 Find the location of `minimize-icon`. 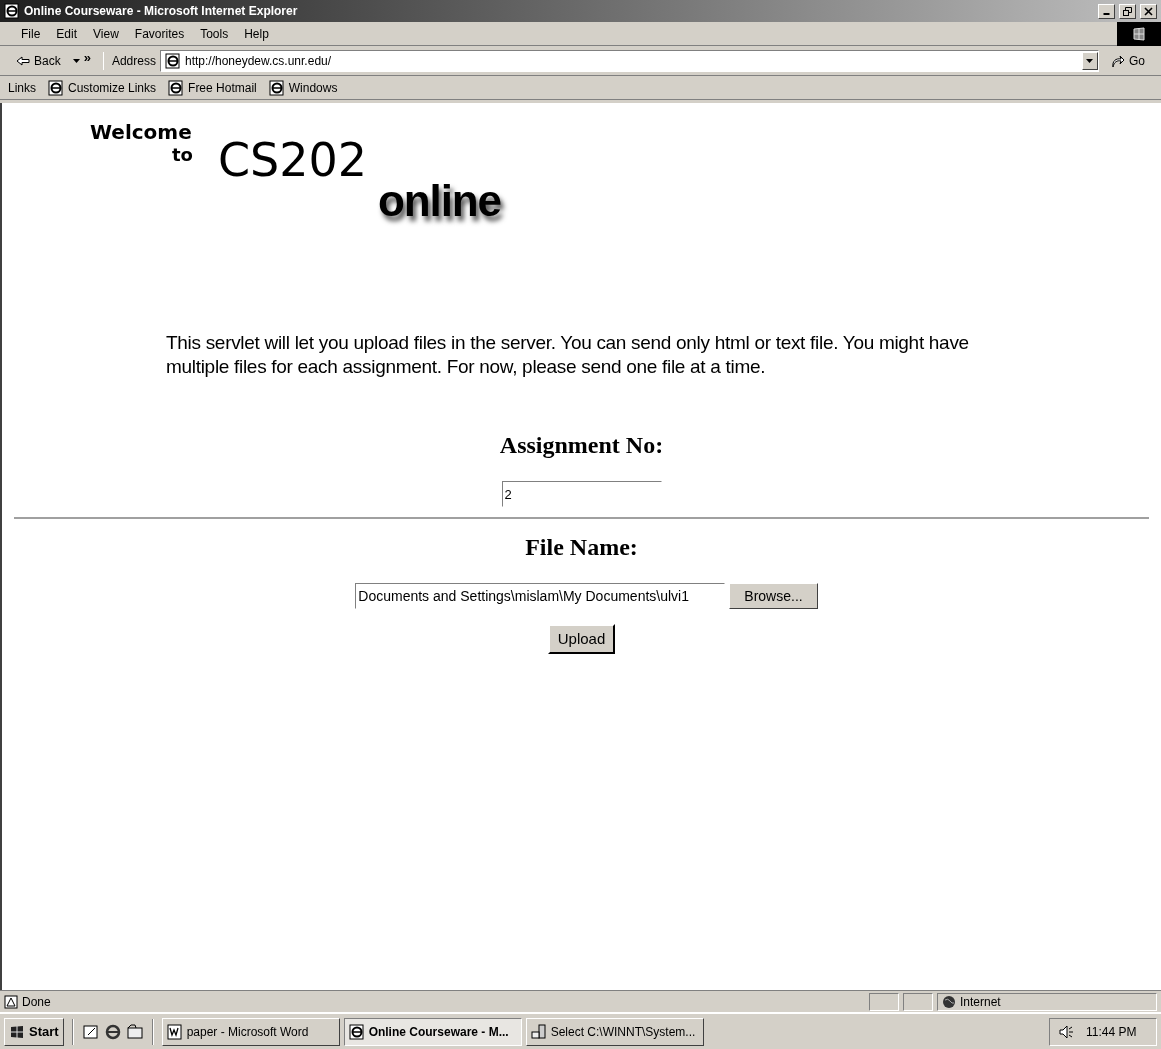

minimize-icon is located at coordinates (1106, 14).